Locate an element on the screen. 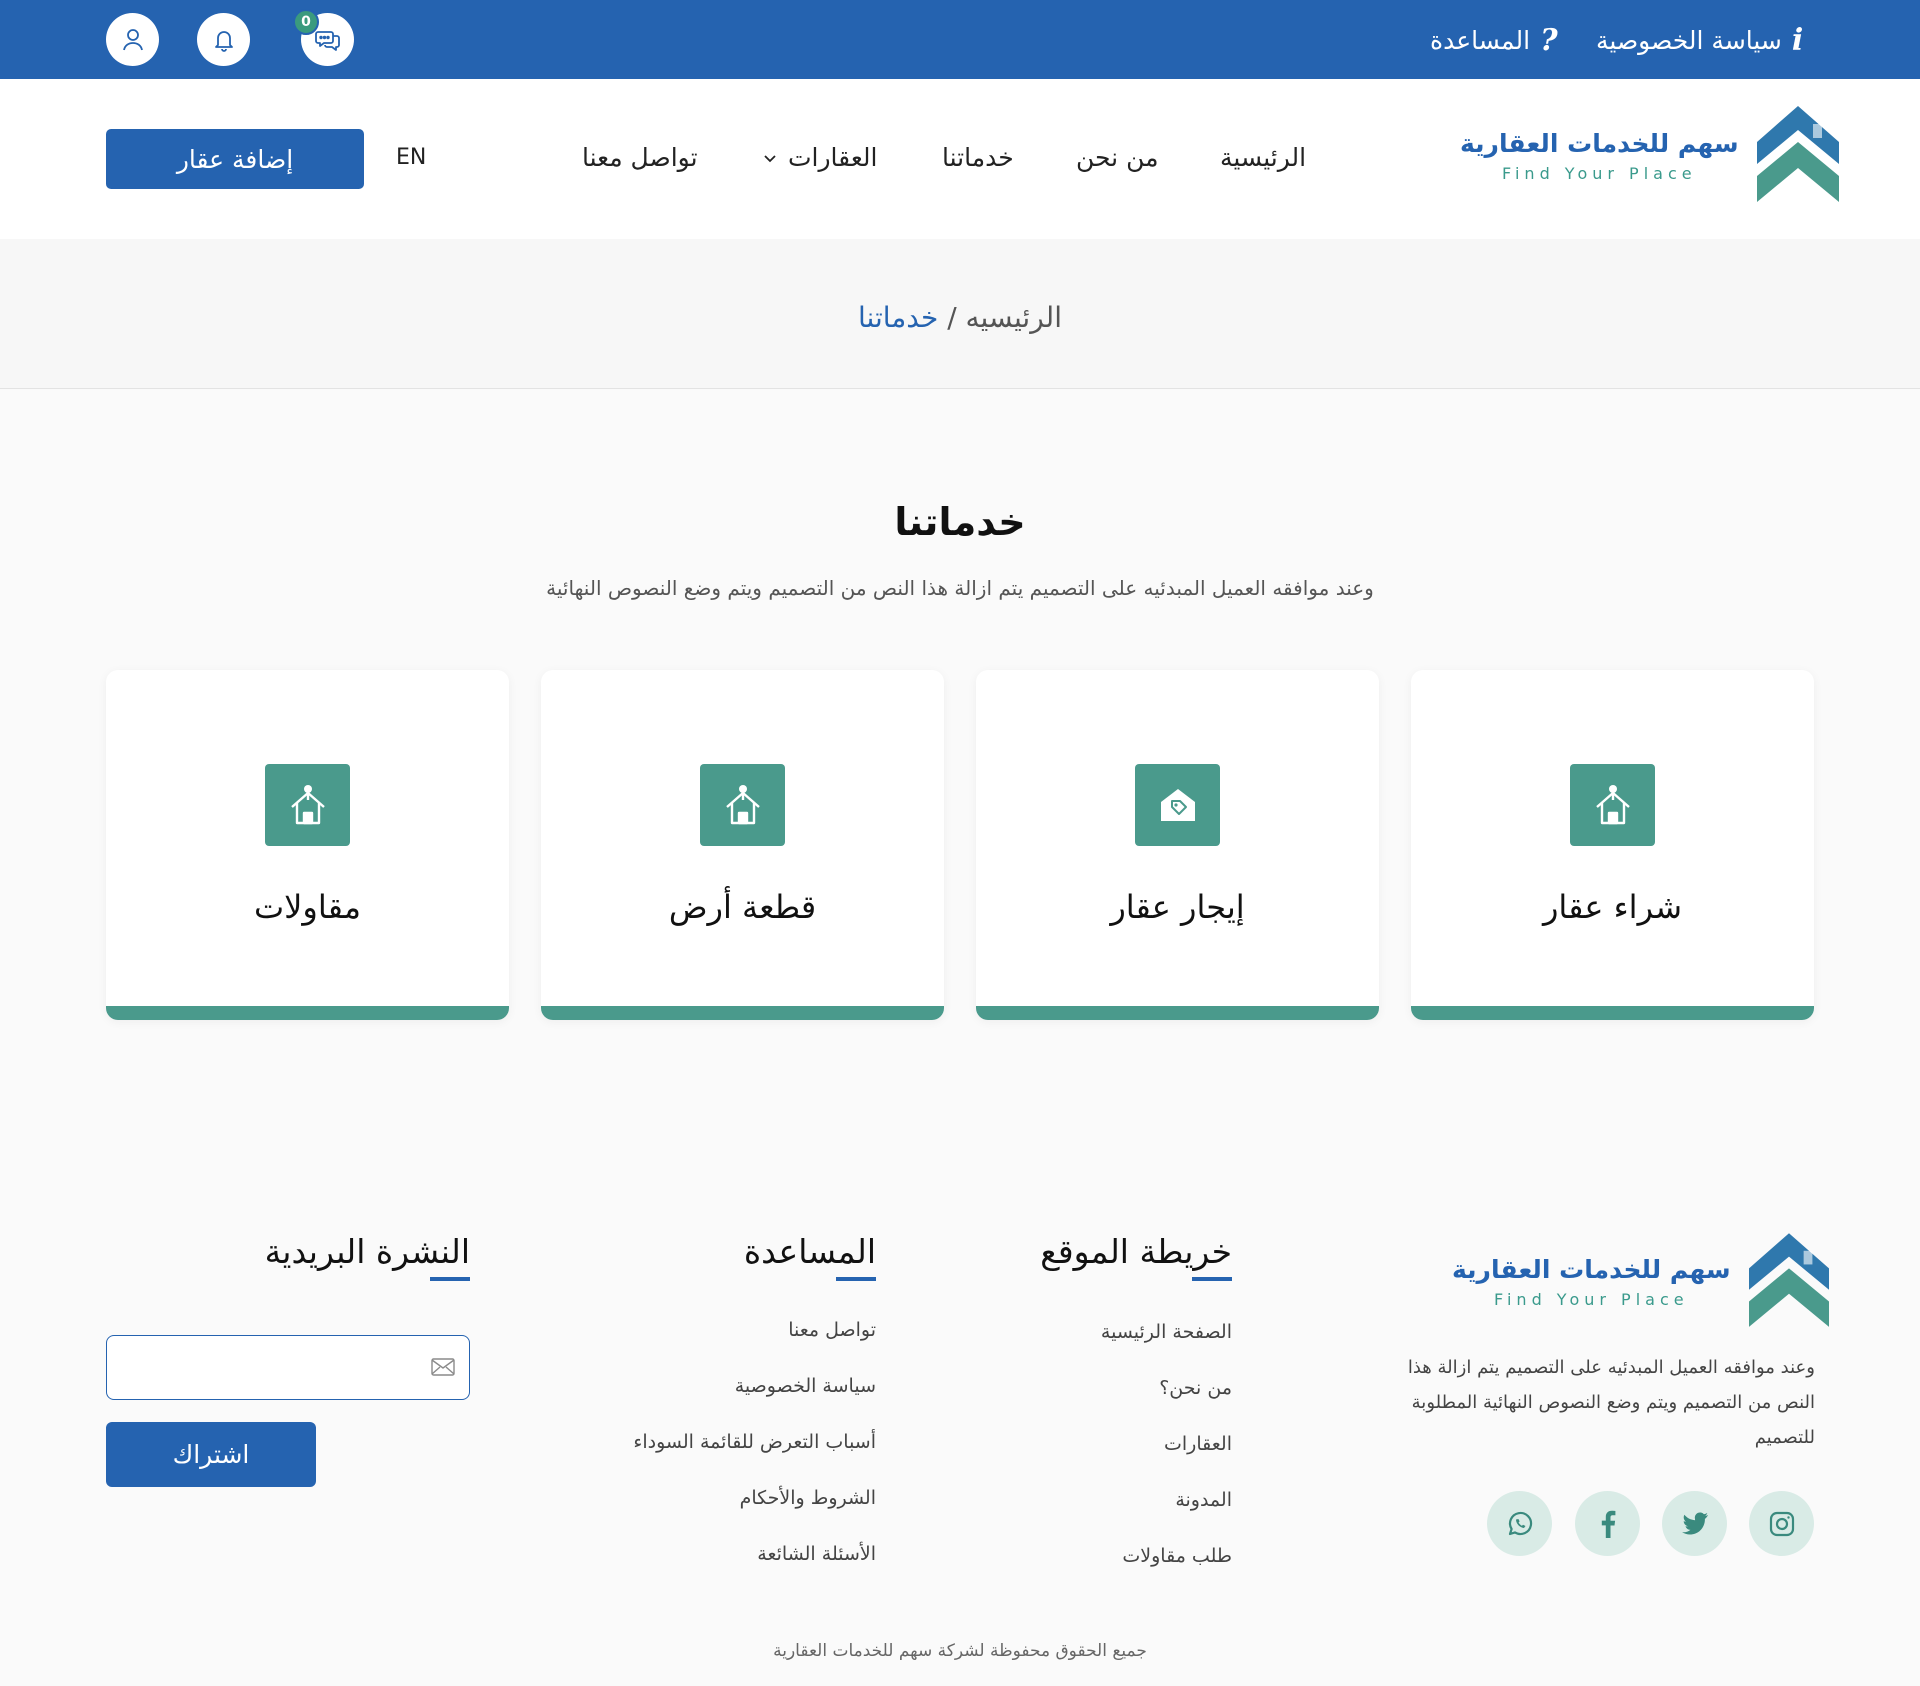  breadcrumb-band: الرئيسيه / خدماتنا is located at coordinates (960, 314).